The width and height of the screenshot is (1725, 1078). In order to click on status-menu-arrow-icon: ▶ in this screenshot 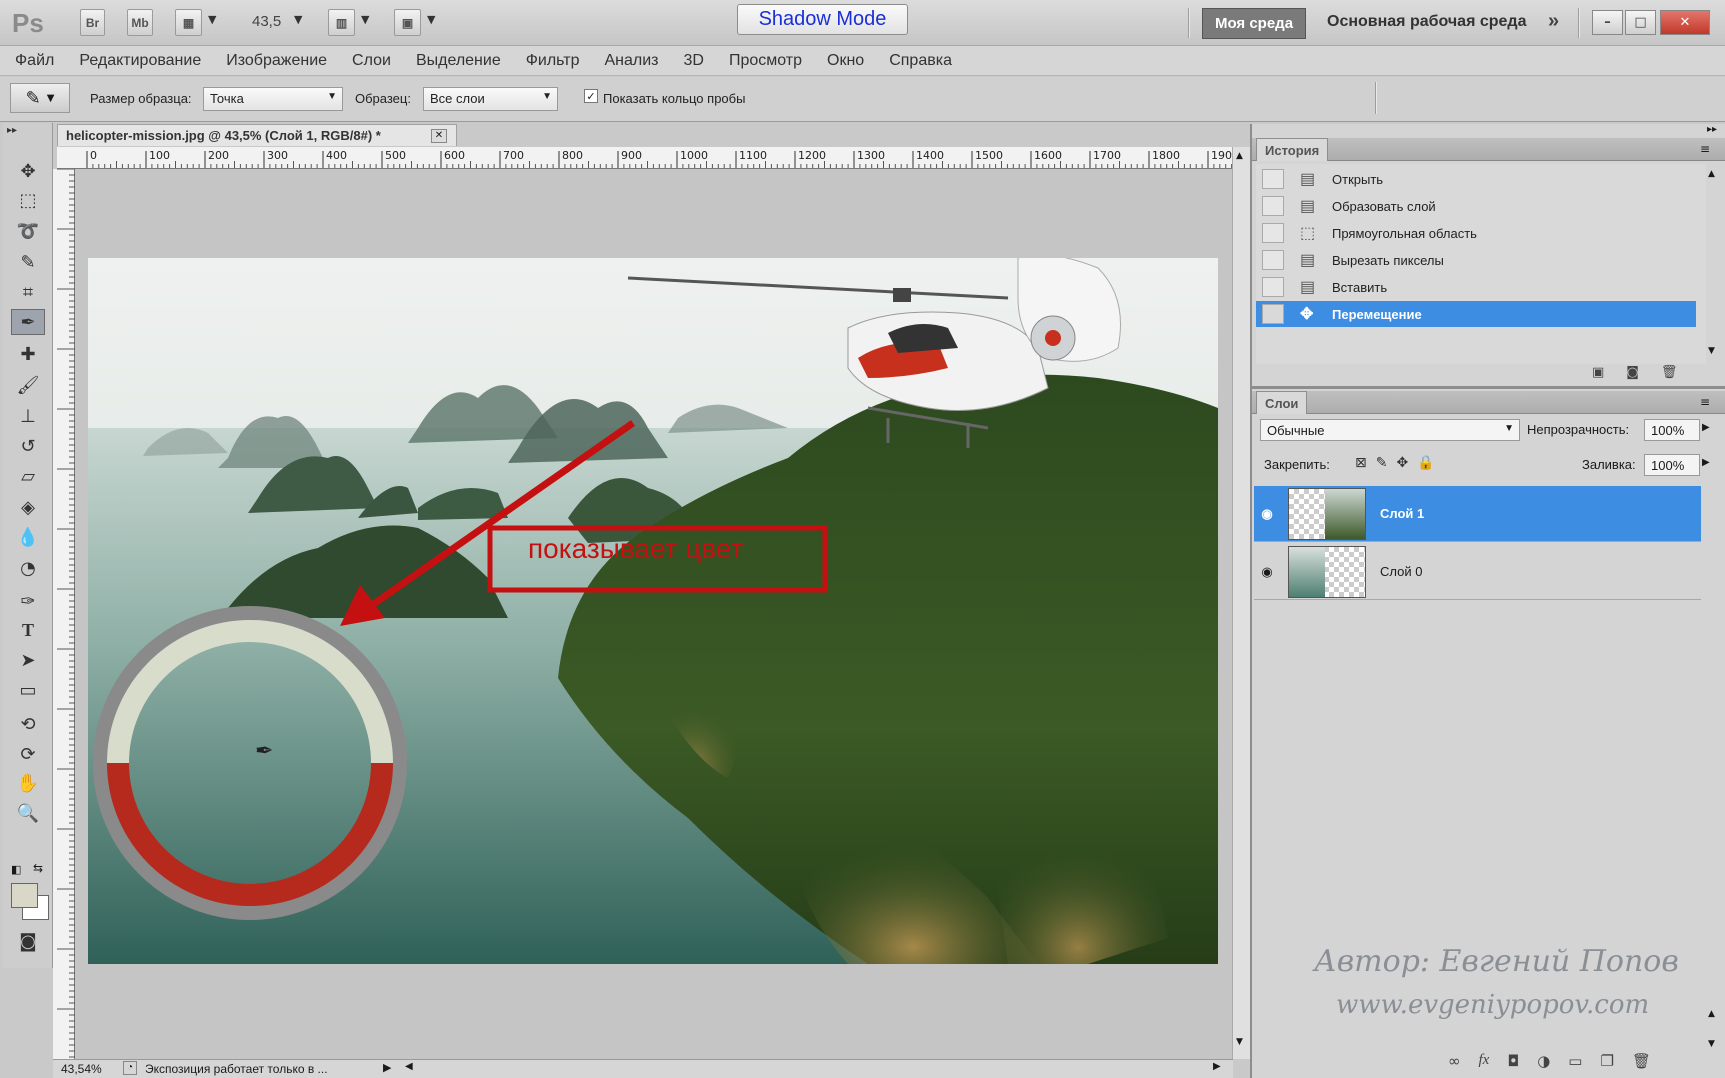, I will do `click(387, 1067)`.